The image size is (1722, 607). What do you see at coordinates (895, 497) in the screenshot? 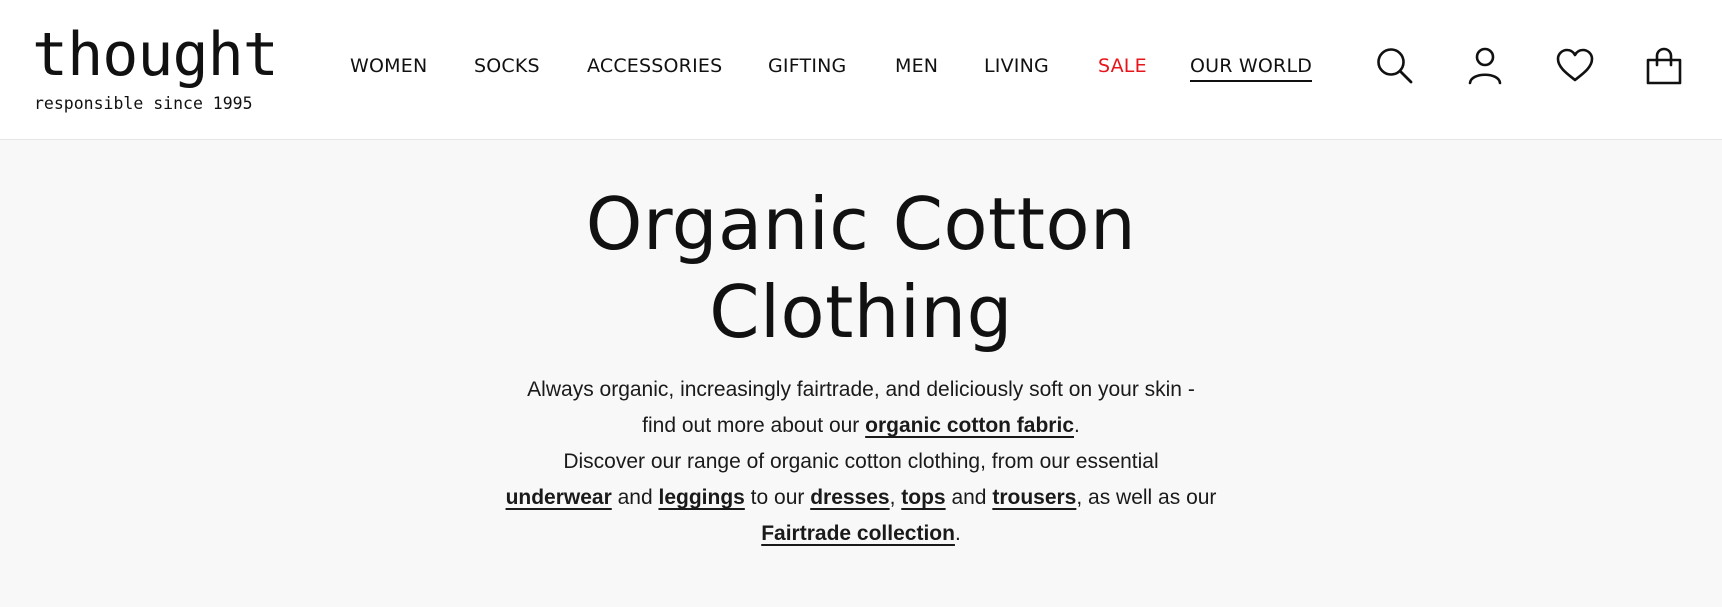
I see `description-text: ,` at bounding box center [895, 497].